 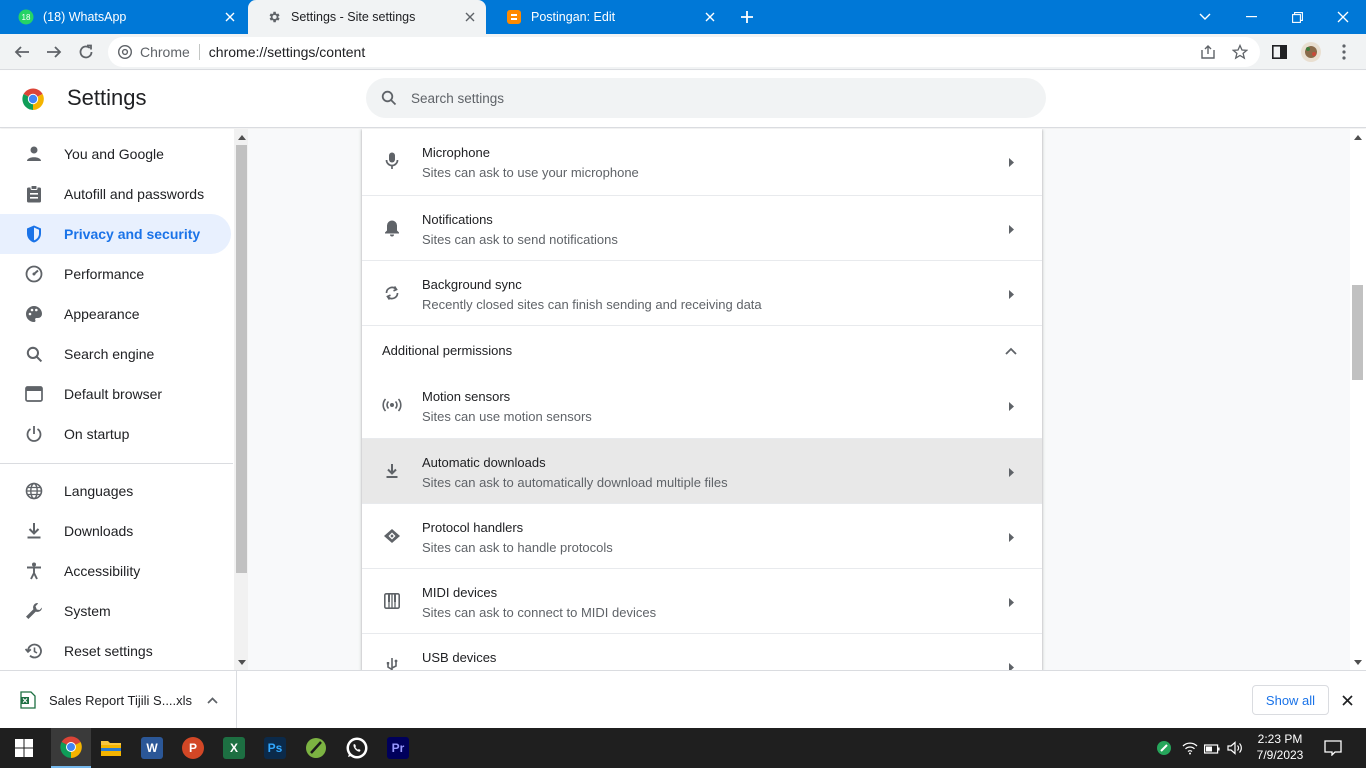 What do you see at coordinates (684, 52) in the screenshot?
I see `address-bar: Chrome chrome://settings/content` at bounding box center [684, 52].